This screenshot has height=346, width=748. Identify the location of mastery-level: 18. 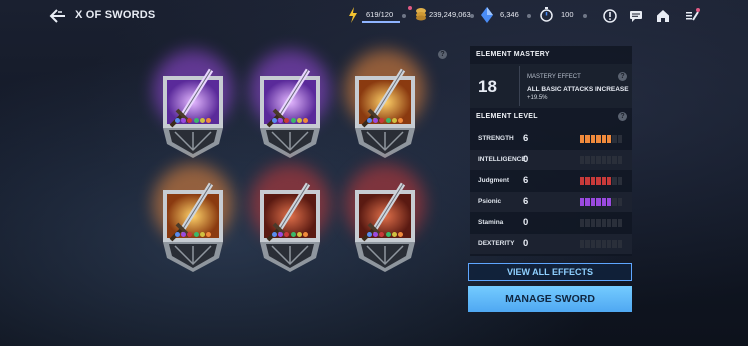
(487, 86).